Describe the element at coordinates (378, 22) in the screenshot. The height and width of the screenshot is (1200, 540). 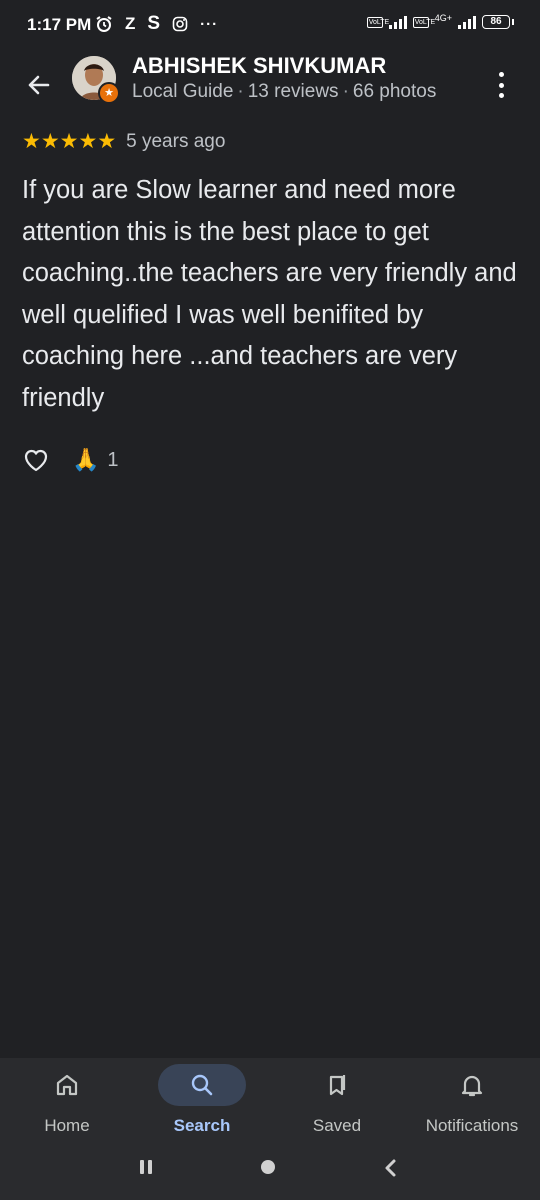
I see `volte-icon: VoLTE` at that location.